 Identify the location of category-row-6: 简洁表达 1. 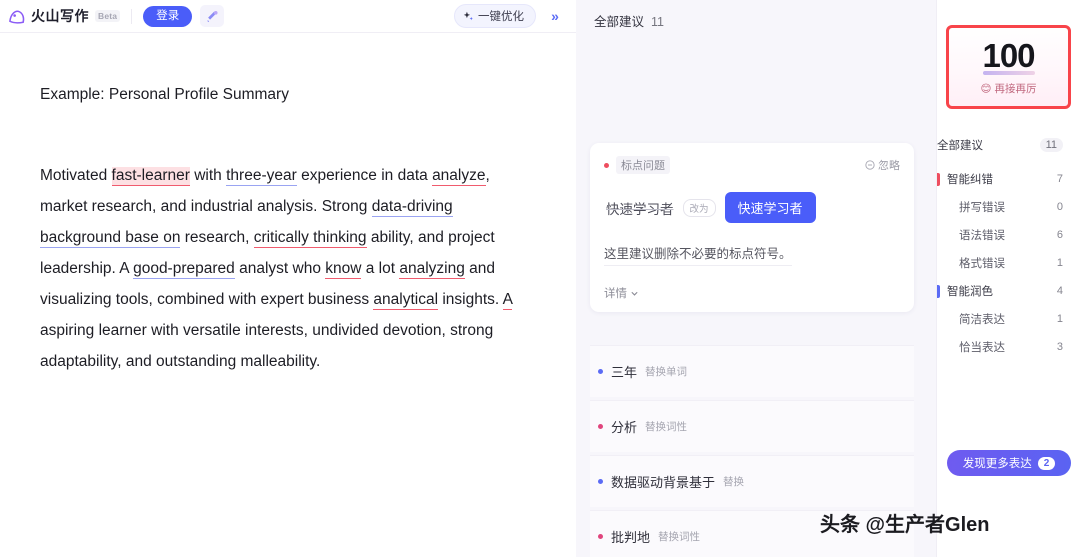
(1008, 319).